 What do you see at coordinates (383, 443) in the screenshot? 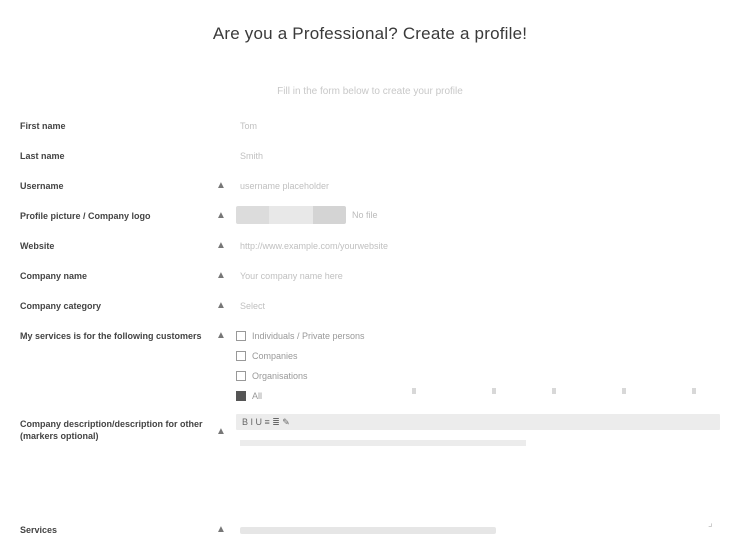
I see `editor-content` at bounding box center [383, 443].